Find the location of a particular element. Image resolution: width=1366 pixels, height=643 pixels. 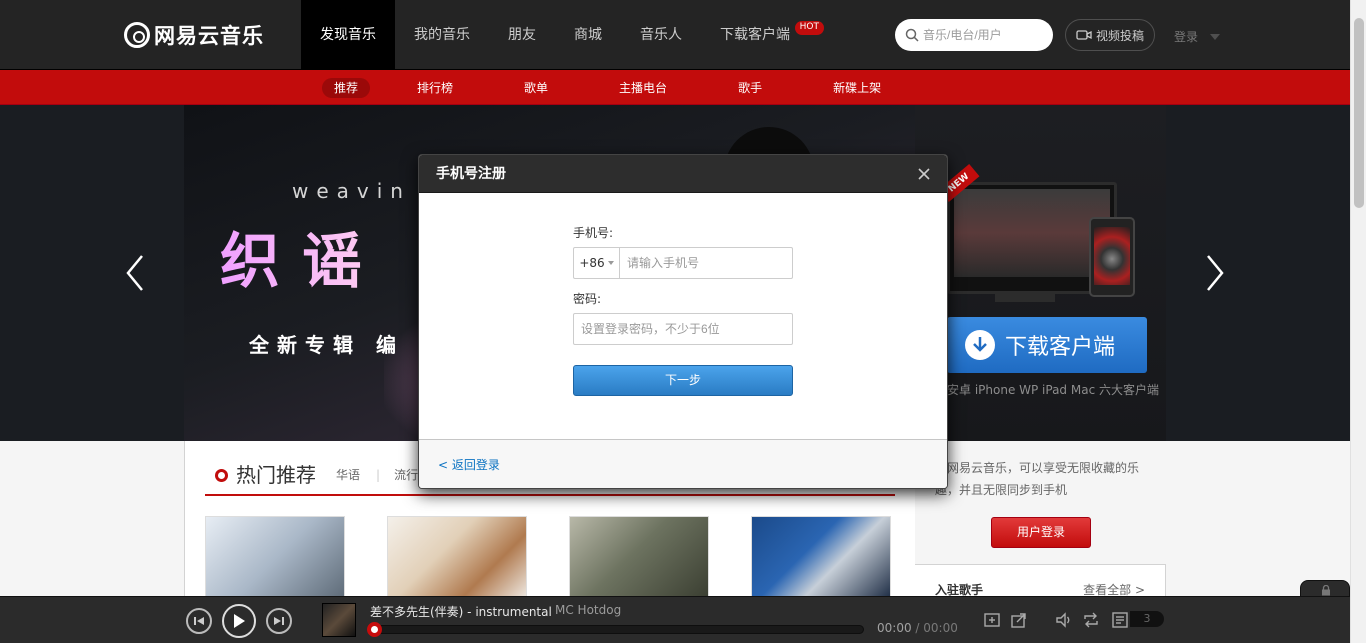

add-to-playlist-icon is located at coordinates (992, 620).